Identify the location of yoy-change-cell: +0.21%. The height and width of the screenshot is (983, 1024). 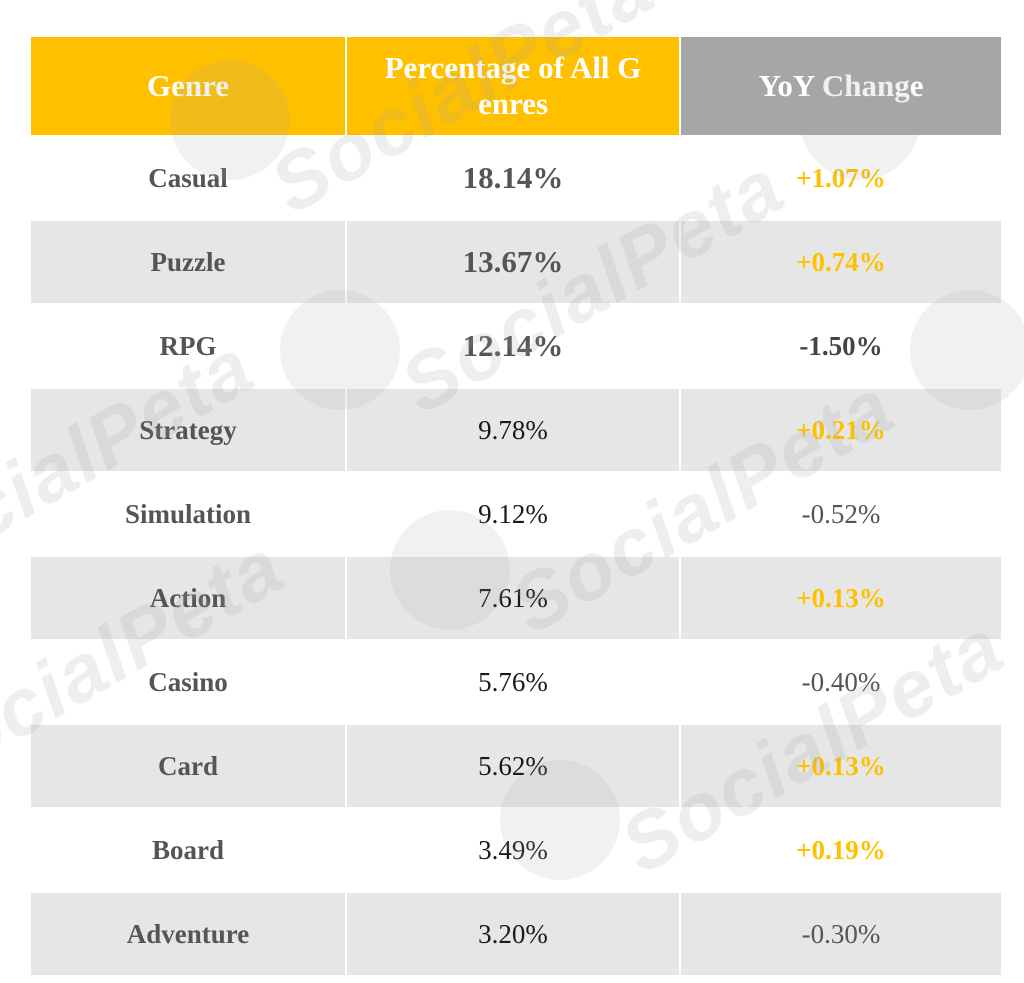
(841, 430).